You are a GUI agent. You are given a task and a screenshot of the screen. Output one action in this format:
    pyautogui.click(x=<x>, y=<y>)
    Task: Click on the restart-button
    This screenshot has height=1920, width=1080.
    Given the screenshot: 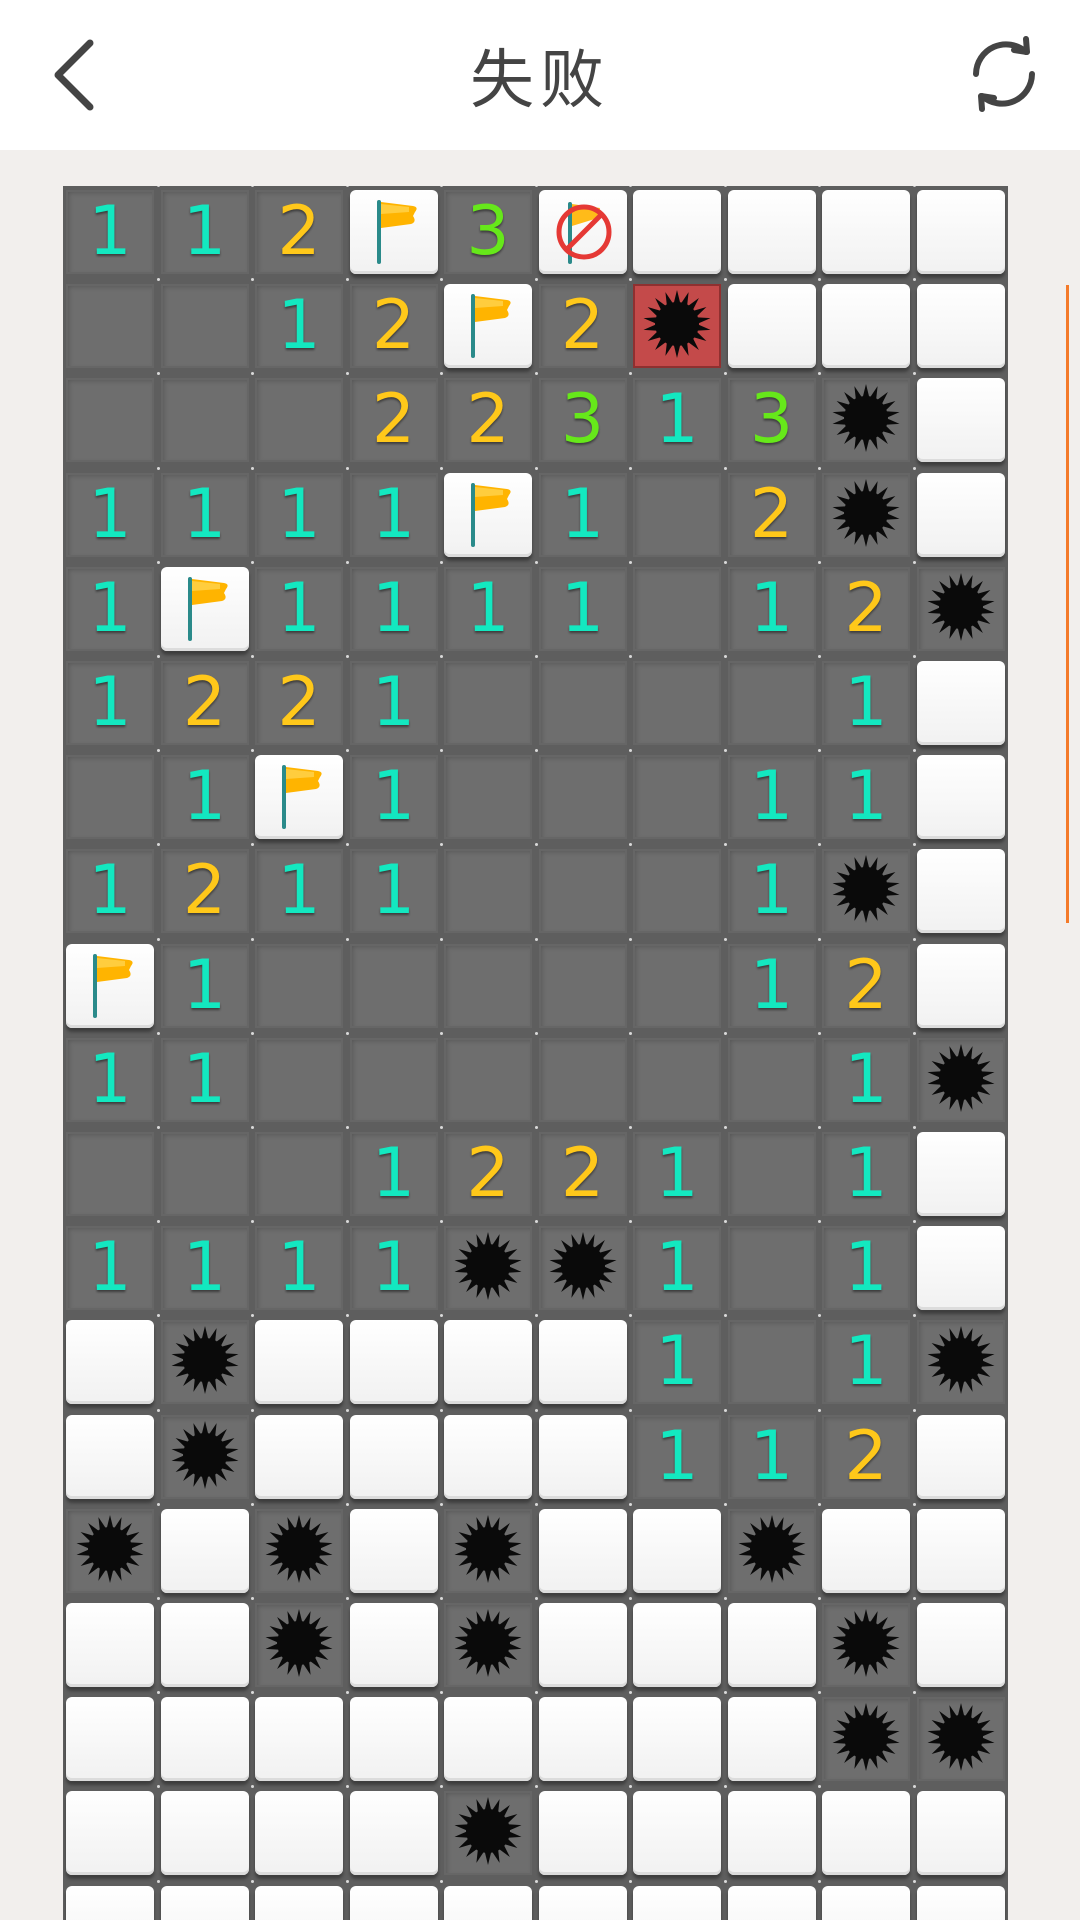 What is the action you would take?
    pyautogui.click(x=1004, y=74)
    